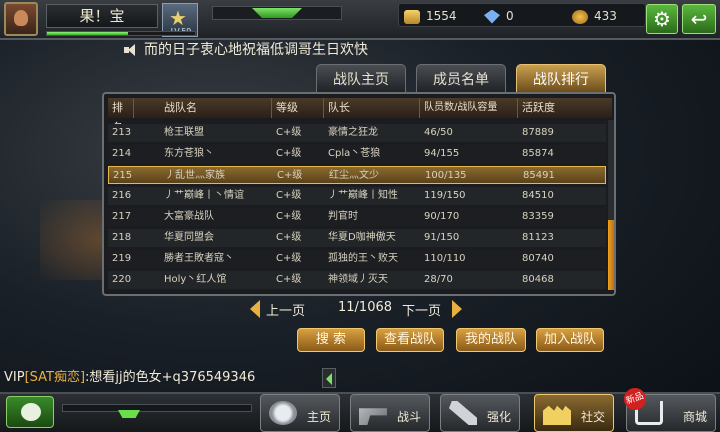 The image size is (720, 432). Describe the element at coordinates (538, 237) in the screenshot. I see `cell-active: 81123` at that location.